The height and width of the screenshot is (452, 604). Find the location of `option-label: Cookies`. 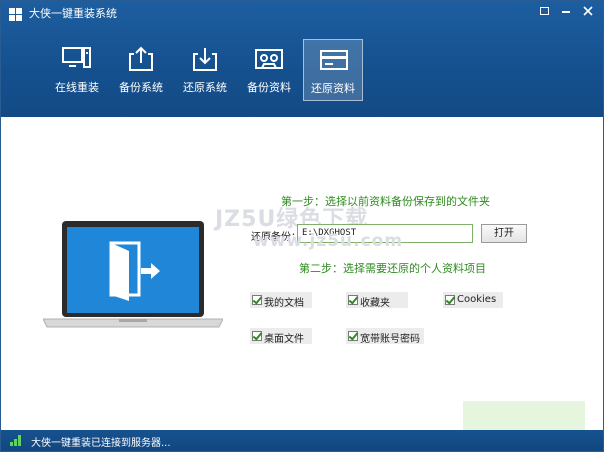

option-label: Cookies is located at coordinates (477, 299).